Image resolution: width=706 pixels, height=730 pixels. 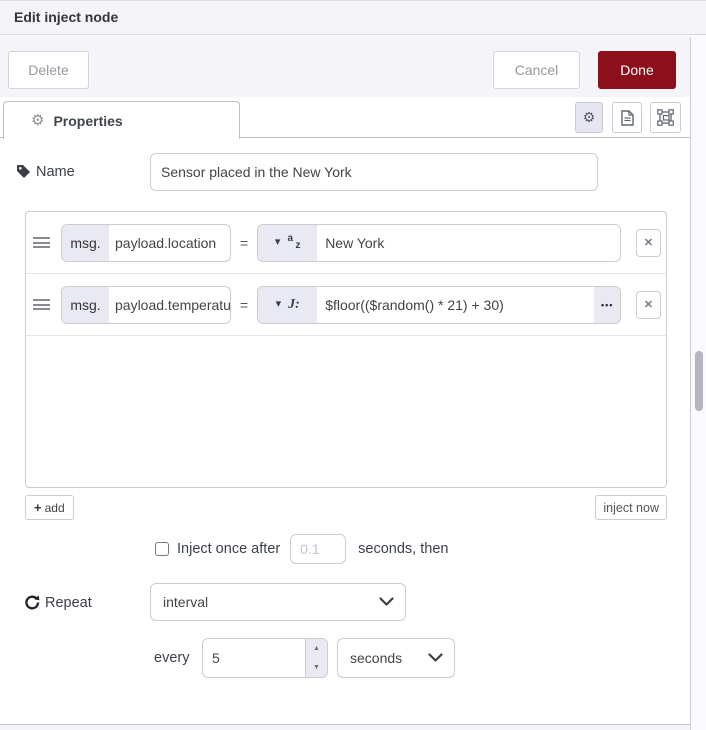 What do you see at coordinates (169, 243) in the screenshot?
I see `property-key-value: payload.location` at bounding box center [169, 243].